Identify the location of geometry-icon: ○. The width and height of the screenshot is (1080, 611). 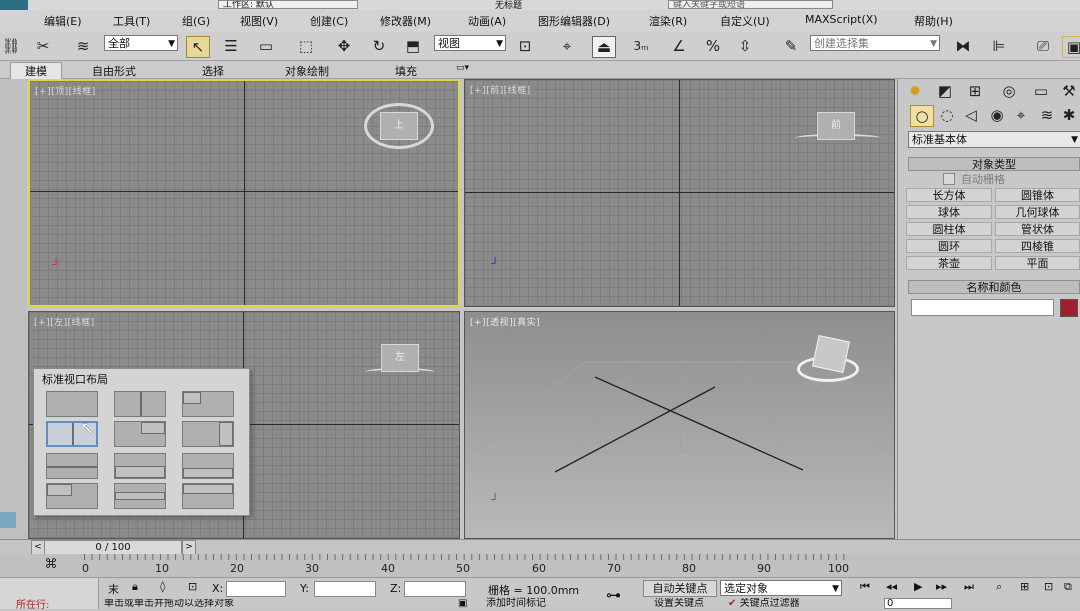
(922, 116).